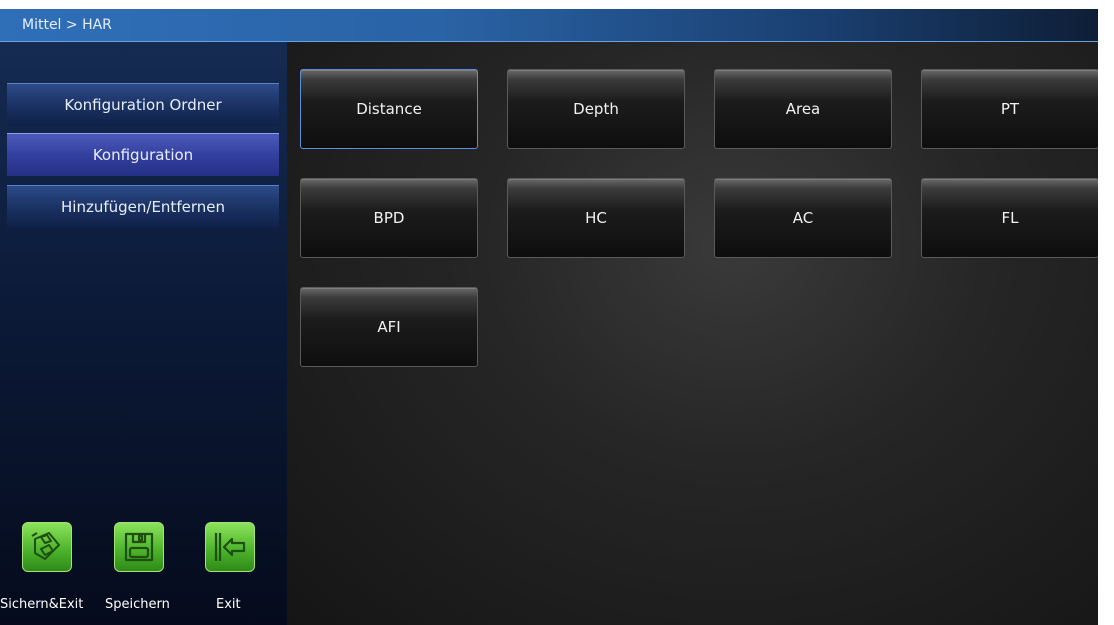  Describe the element at coordinates (549, 25) in the screenshot. I see `title-bar: Mittel > HAR` at that location.